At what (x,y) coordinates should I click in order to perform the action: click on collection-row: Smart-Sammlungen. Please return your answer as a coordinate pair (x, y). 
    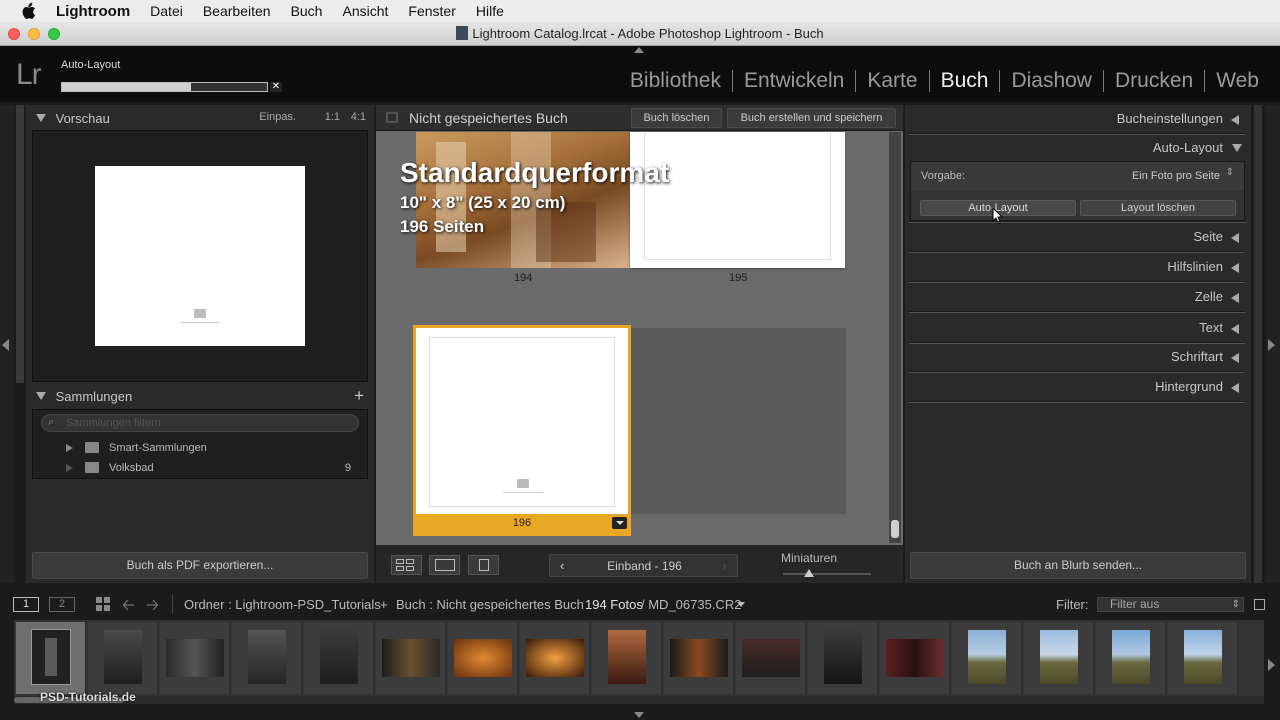
    Looking at the image, I should click on (200, 448).